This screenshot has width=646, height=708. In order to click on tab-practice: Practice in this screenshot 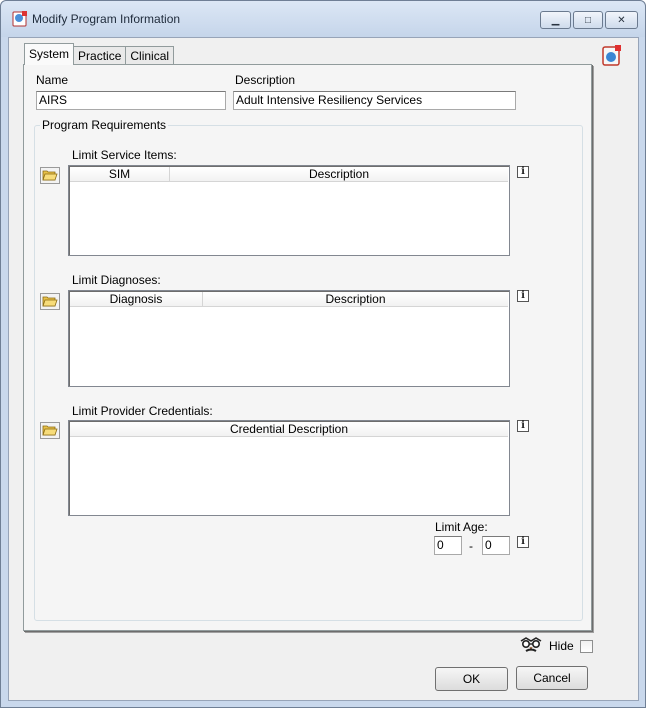, I will do `click(100, 55)`.